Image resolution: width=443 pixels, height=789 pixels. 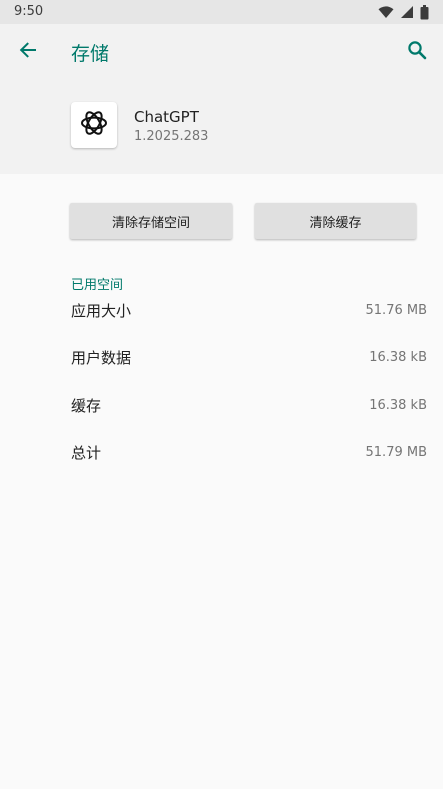 What do you see at coordinates (249, 357) in the screenshot?
I see `storage-row-user-data: 用户数据 16.38 kB` at bounding box center [249, 357].